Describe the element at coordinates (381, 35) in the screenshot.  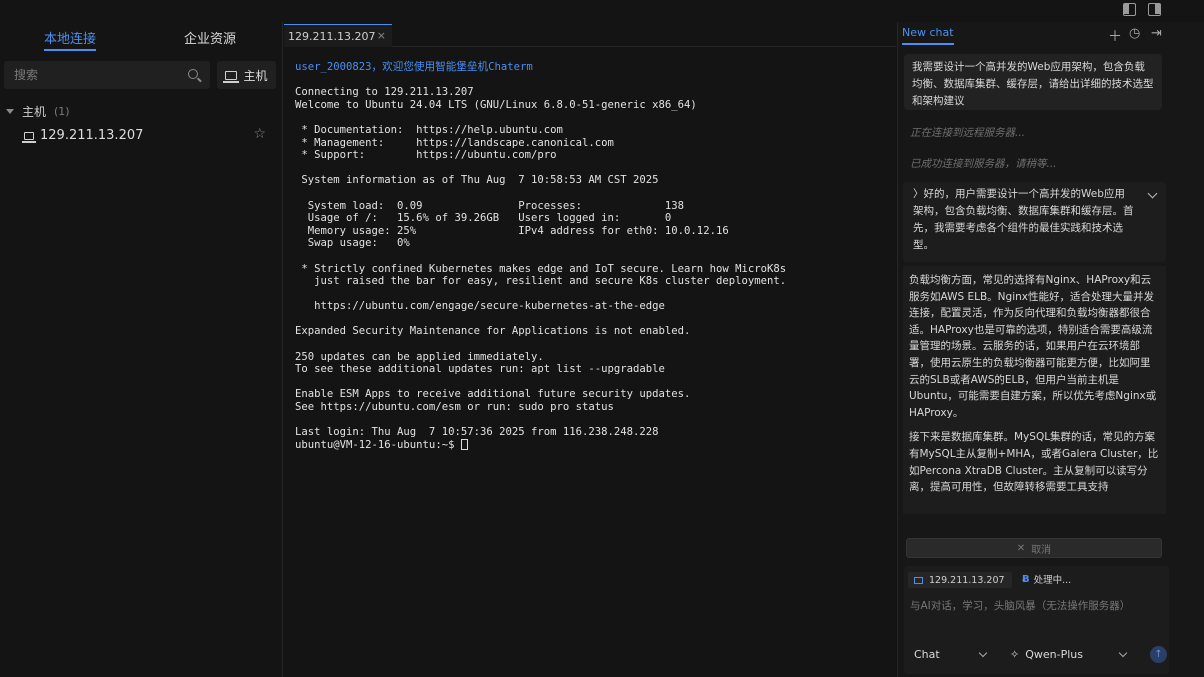
I see `close-icon: ×` at that location.